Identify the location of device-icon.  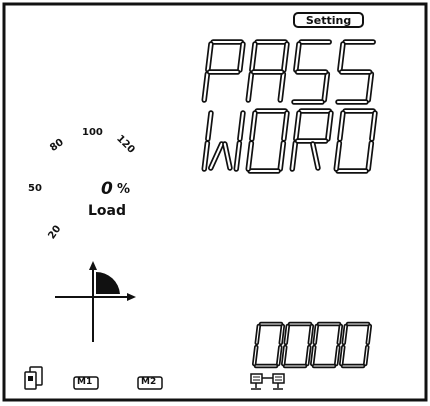
(33, 378).